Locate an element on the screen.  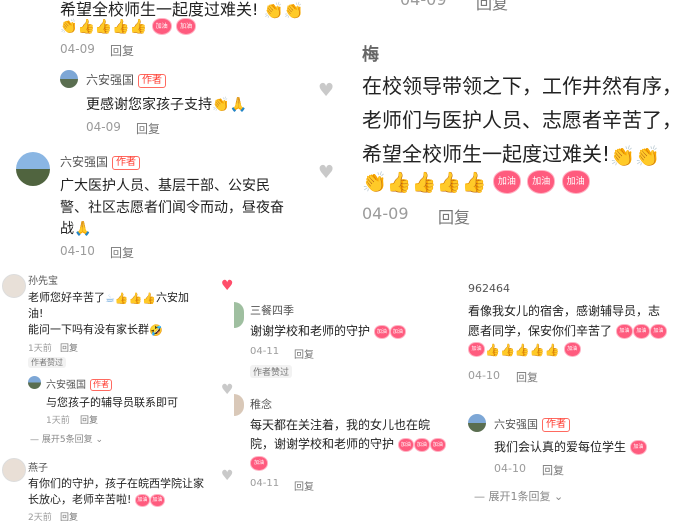
comment-line: 警、社区志愿者们闻令而动，昼夜奋 is located at coordinates (172, 208).